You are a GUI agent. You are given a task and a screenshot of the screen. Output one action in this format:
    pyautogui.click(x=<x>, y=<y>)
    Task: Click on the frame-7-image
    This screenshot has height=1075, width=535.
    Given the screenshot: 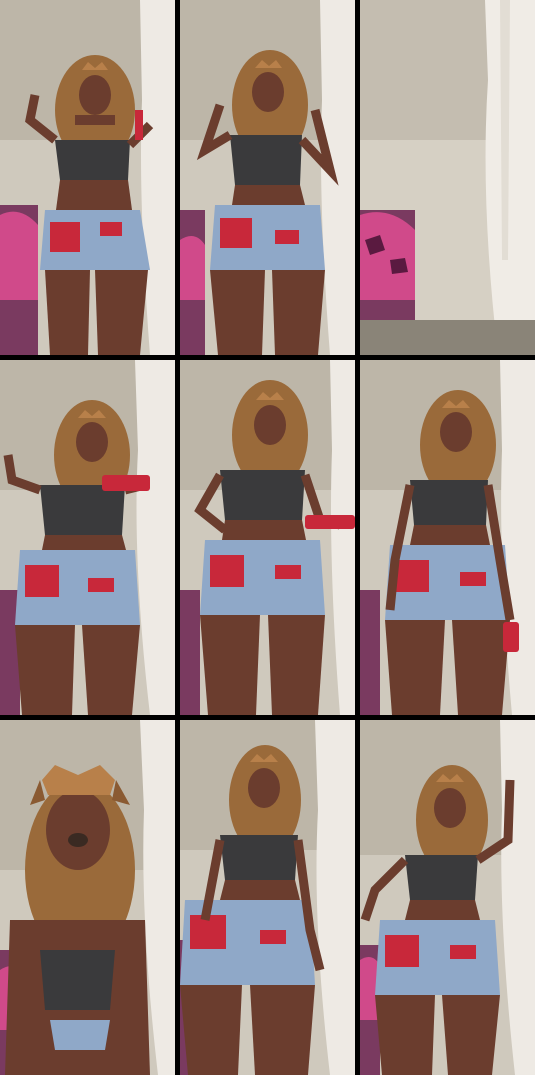 What is the action you would take?
    pyautogui.click(x=87, y=897)
    